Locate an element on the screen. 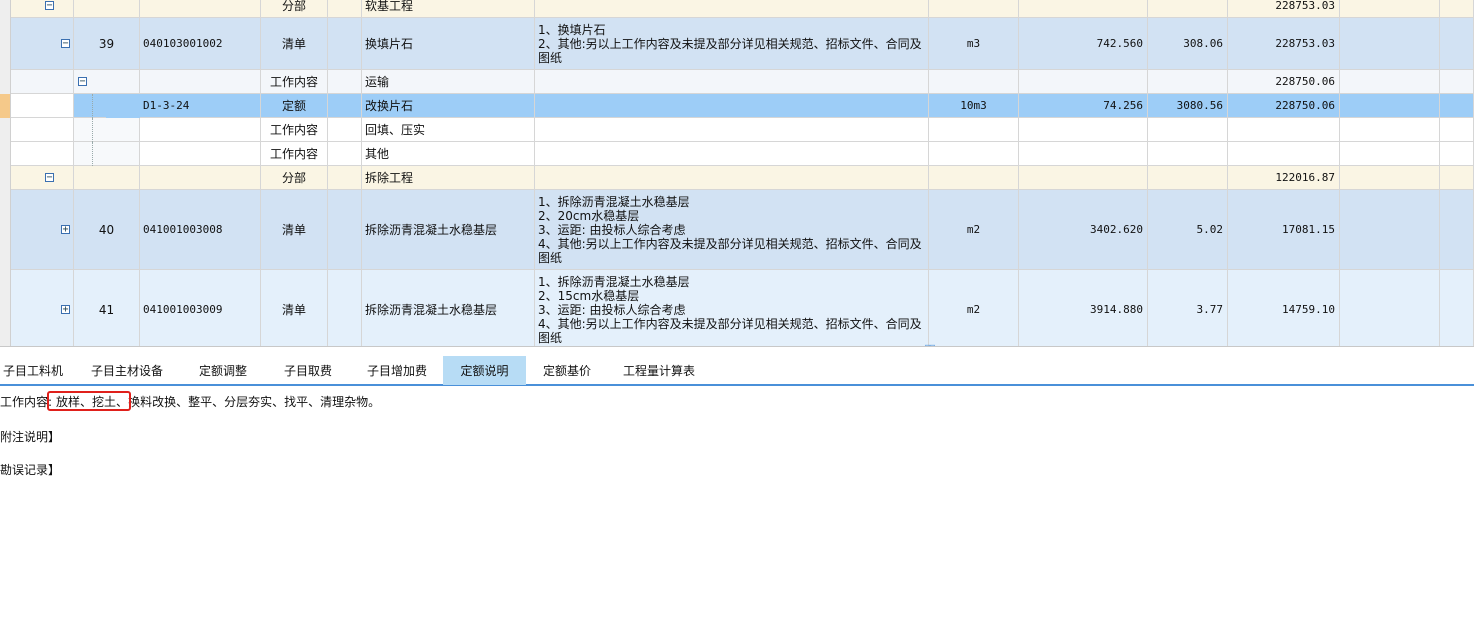 The height and width of the screenshot is (622, 1474). tab-8: 工程量计算表 is located at coordinates (659, 370).